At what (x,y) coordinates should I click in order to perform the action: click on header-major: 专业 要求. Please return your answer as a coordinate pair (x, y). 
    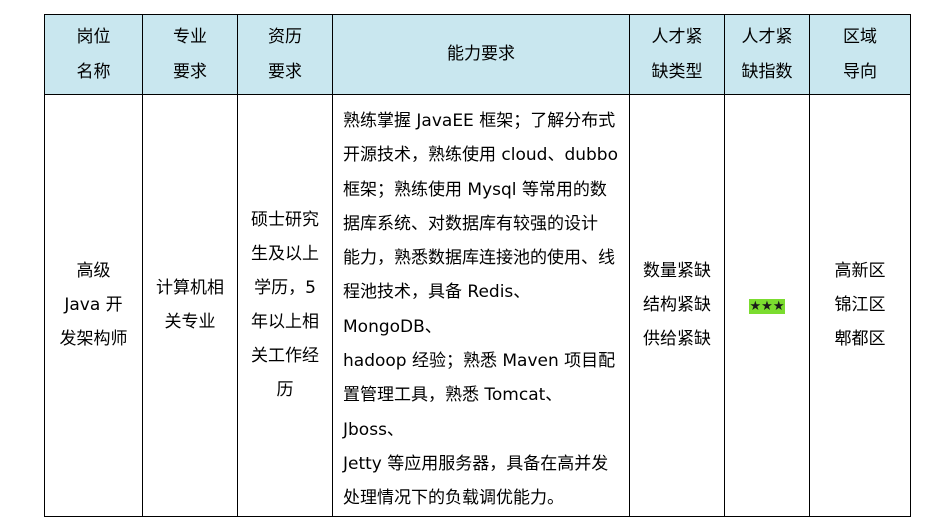
    Looking at the image, I should click on (190, 54).